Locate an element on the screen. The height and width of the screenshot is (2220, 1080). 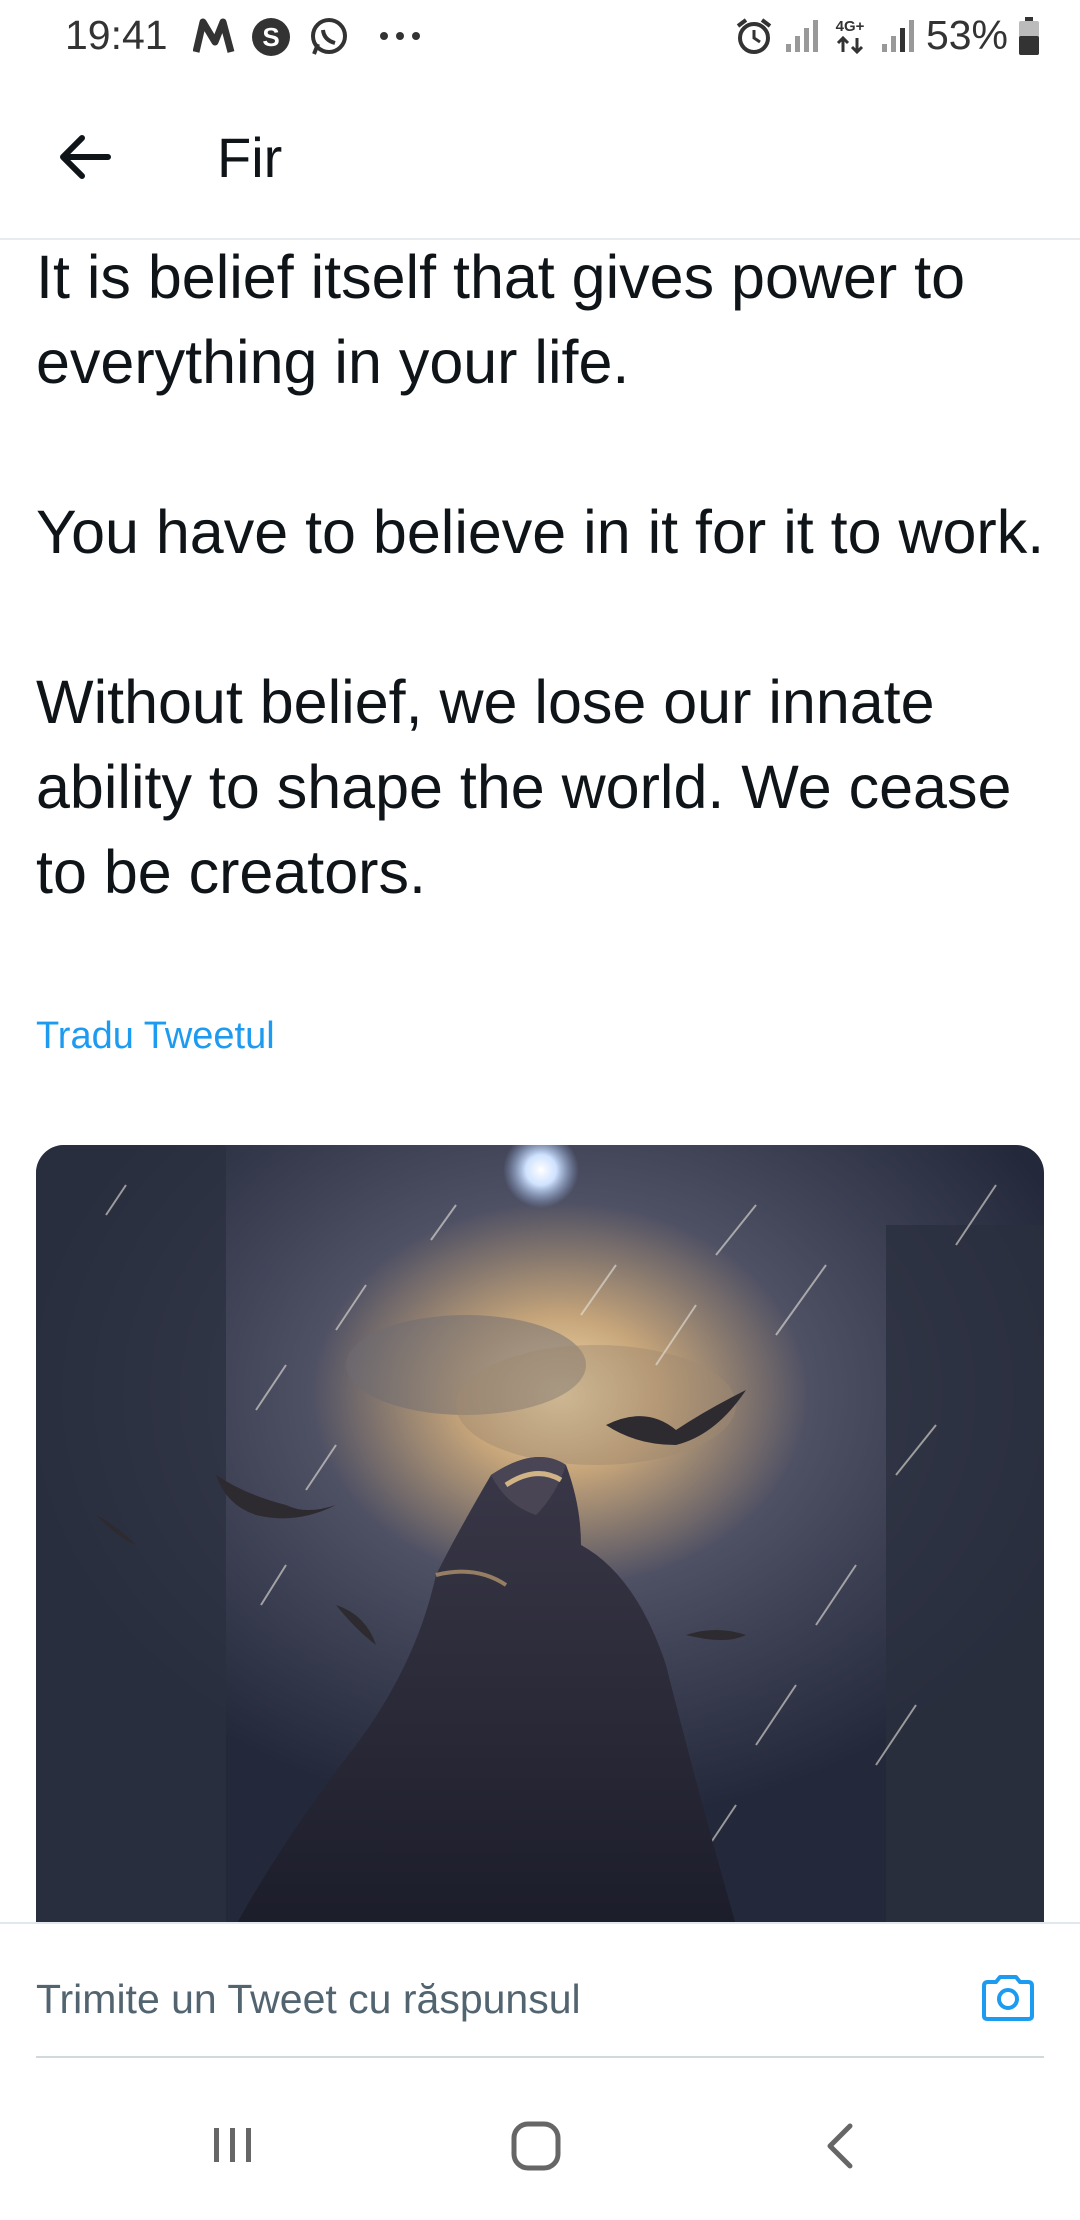
status-time: 19:41 is located at coordinates (116, 35).